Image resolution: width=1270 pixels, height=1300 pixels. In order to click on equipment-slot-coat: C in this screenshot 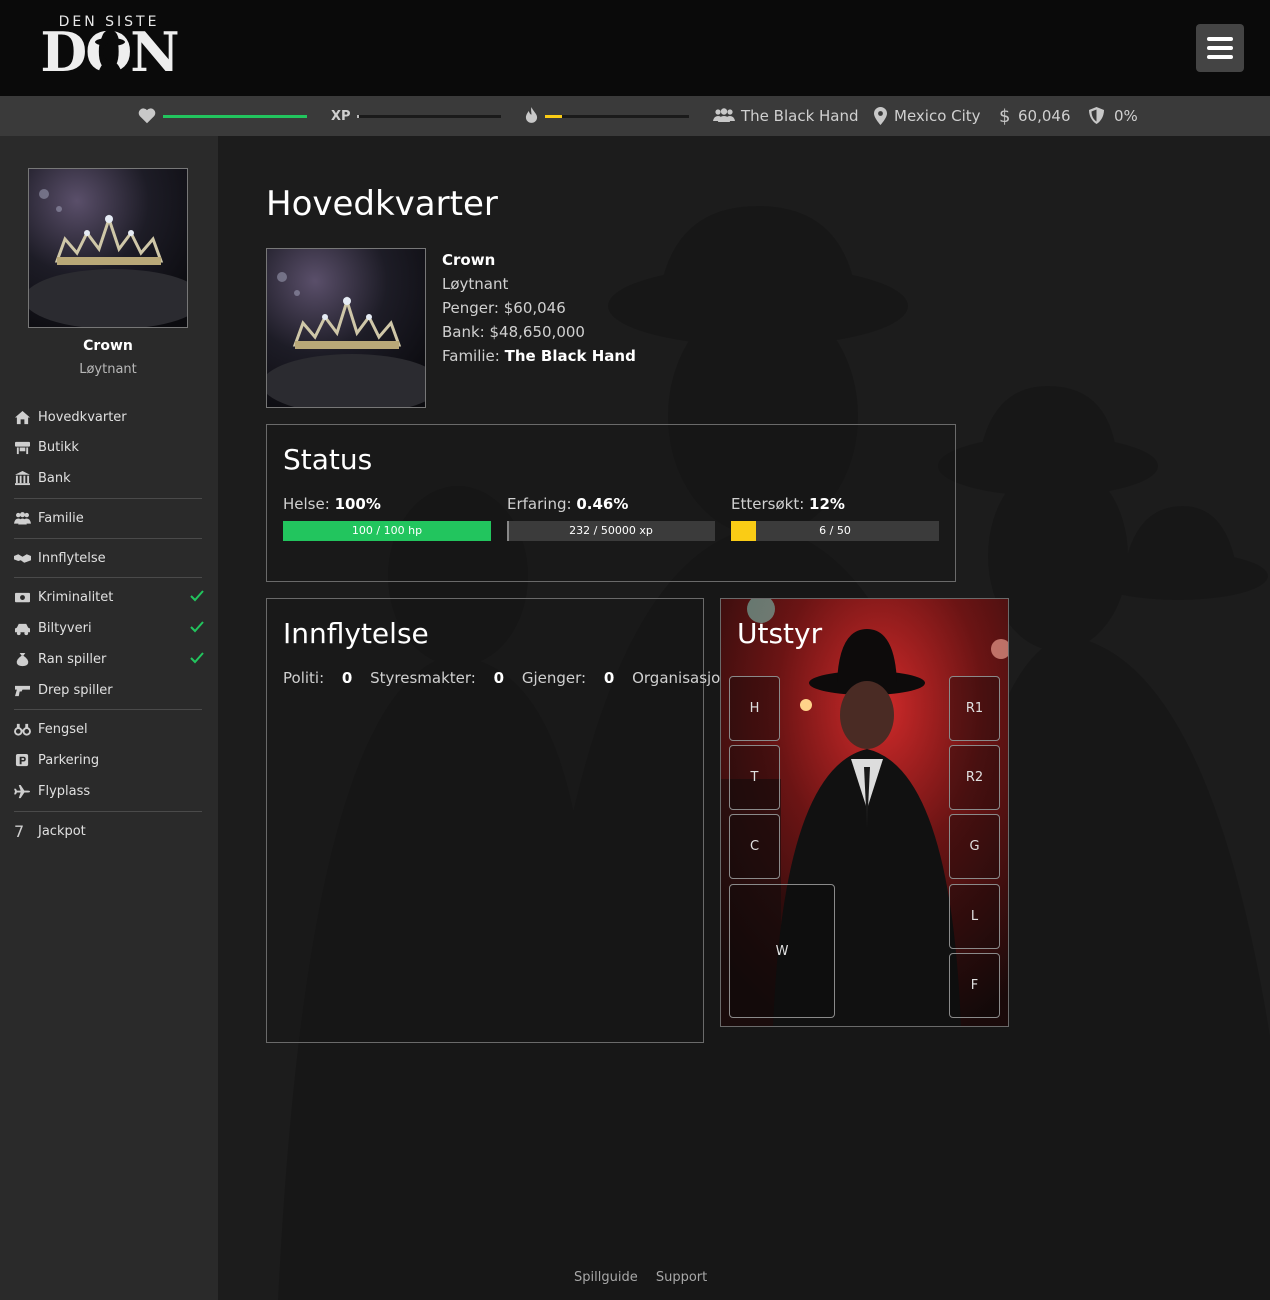, I will do `click(754, 846)`.